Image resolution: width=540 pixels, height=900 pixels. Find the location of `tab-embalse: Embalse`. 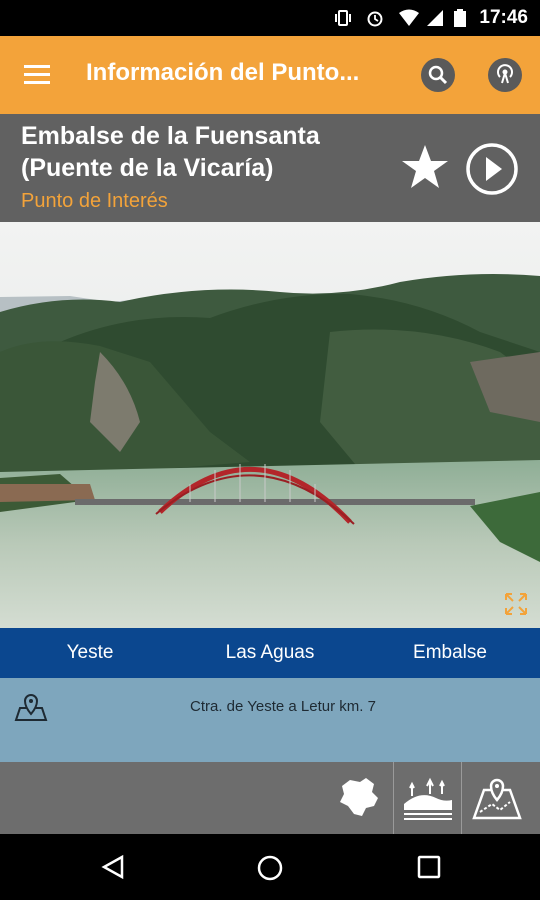

tab-embalse: Embalse is located at coordinates (450, 653).